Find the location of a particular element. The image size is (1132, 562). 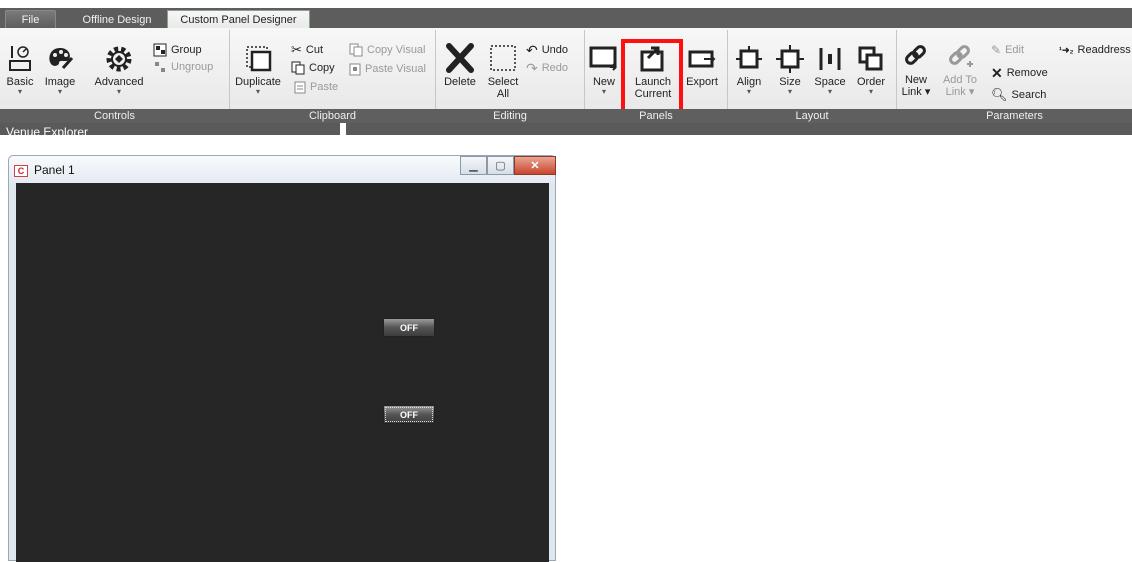

add-to-link-button: Add To Link ▾ is located at coordinates (960, 70).